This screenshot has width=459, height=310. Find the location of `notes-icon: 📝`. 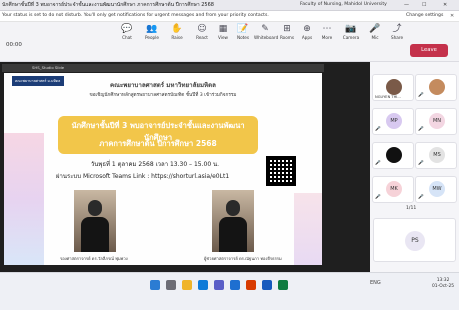

notes-icon: 📝 is located at coordinates (243, 29).